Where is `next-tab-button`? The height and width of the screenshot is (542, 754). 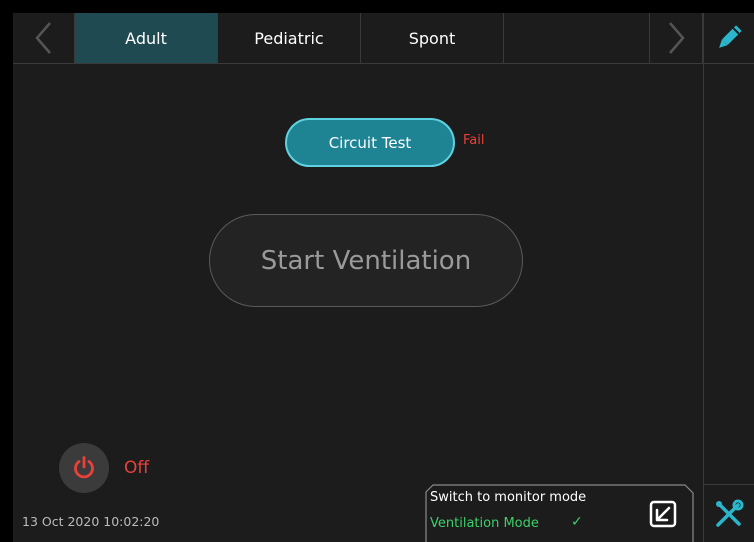
next-tab-button is located at coordinates (676, 38).